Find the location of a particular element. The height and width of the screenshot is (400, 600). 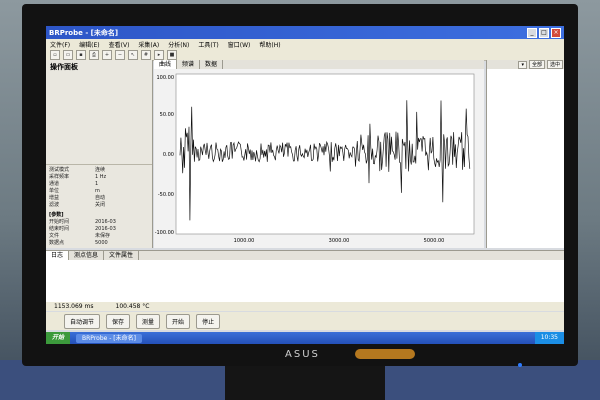

property-key: 采样频率 is located at coordinates (59, 177).